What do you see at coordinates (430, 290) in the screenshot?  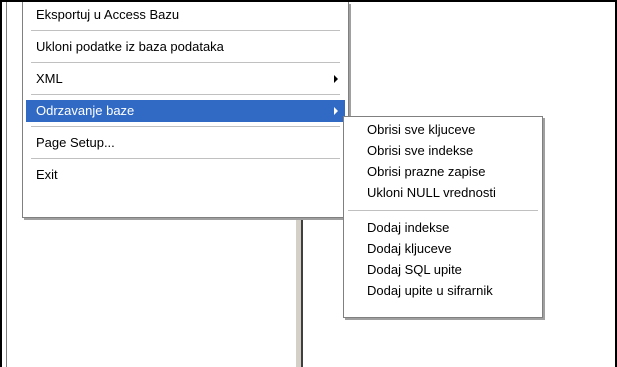 I see `submenu-item-label: Dodaj upite u sifrarnik` at bounding box center [430, 290].